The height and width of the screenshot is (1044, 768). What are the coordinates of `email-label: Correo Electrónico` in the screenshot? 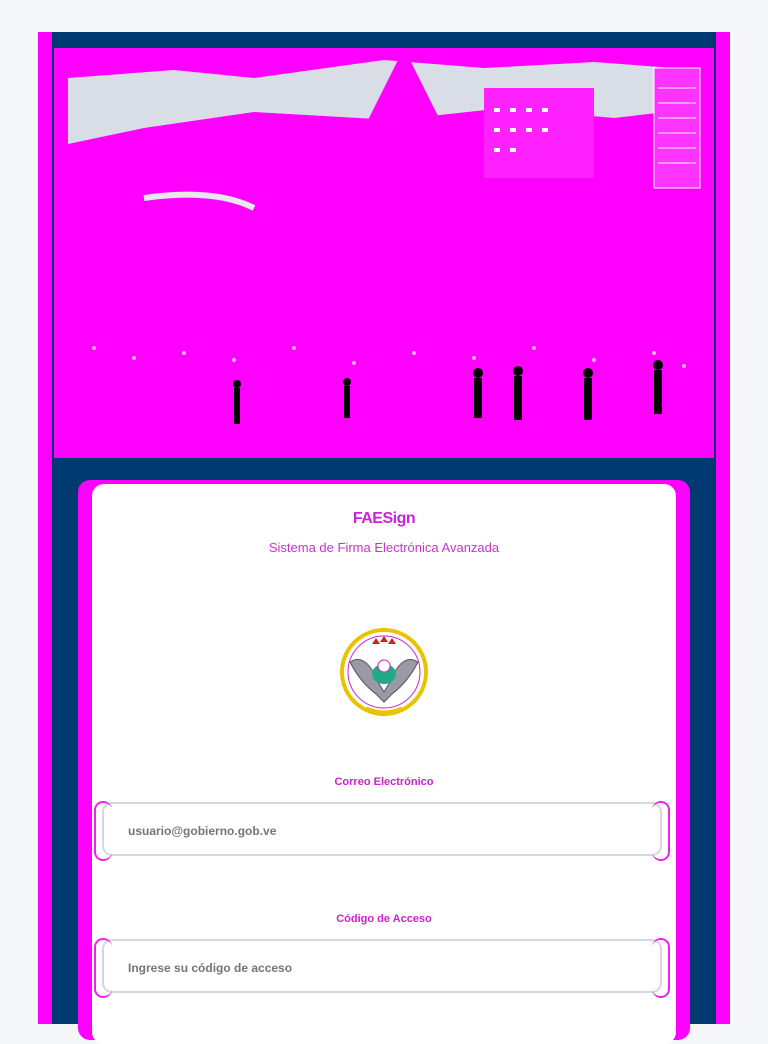 It's located at (384, 782).